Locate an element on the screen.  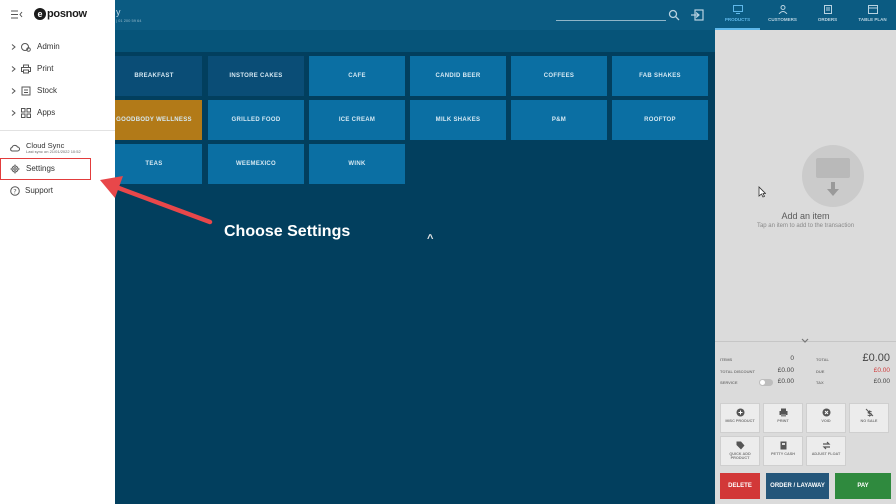
category-tile: CANDID BEER is located at coordinates (458, 76).